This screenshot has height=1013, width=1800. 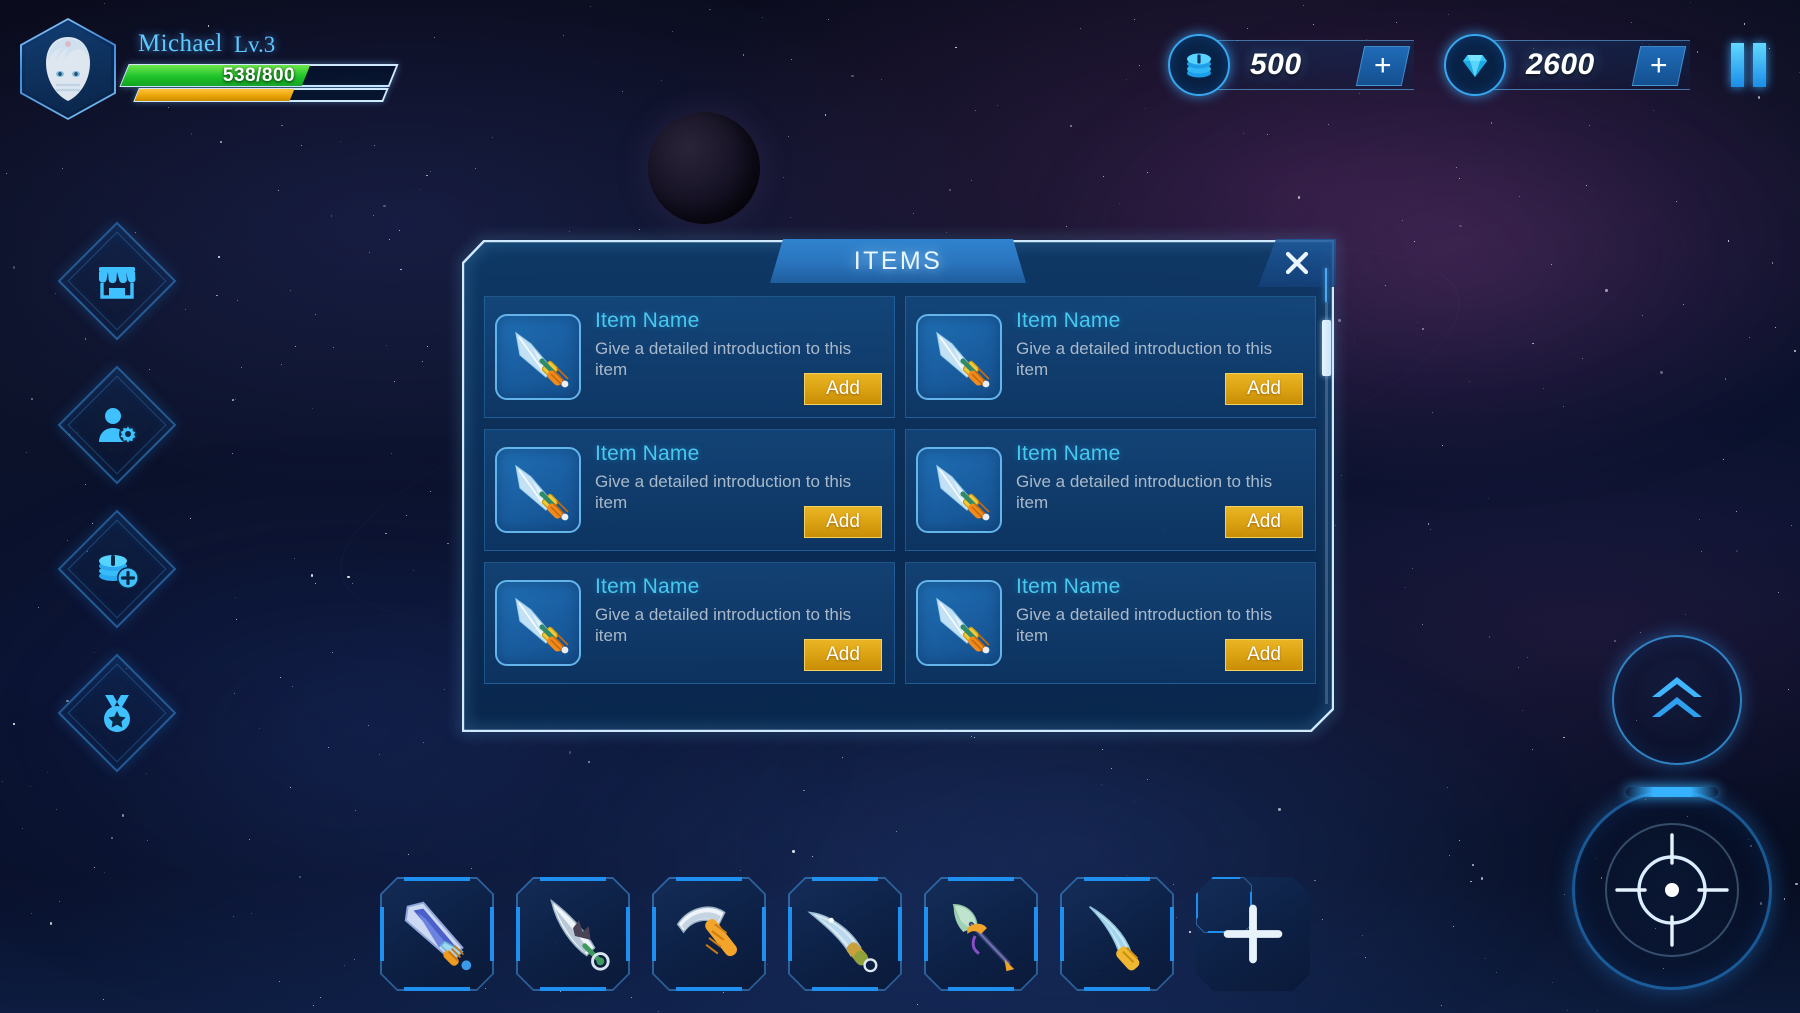 I want to click on joystick-control, so click(x=1672, y=888).